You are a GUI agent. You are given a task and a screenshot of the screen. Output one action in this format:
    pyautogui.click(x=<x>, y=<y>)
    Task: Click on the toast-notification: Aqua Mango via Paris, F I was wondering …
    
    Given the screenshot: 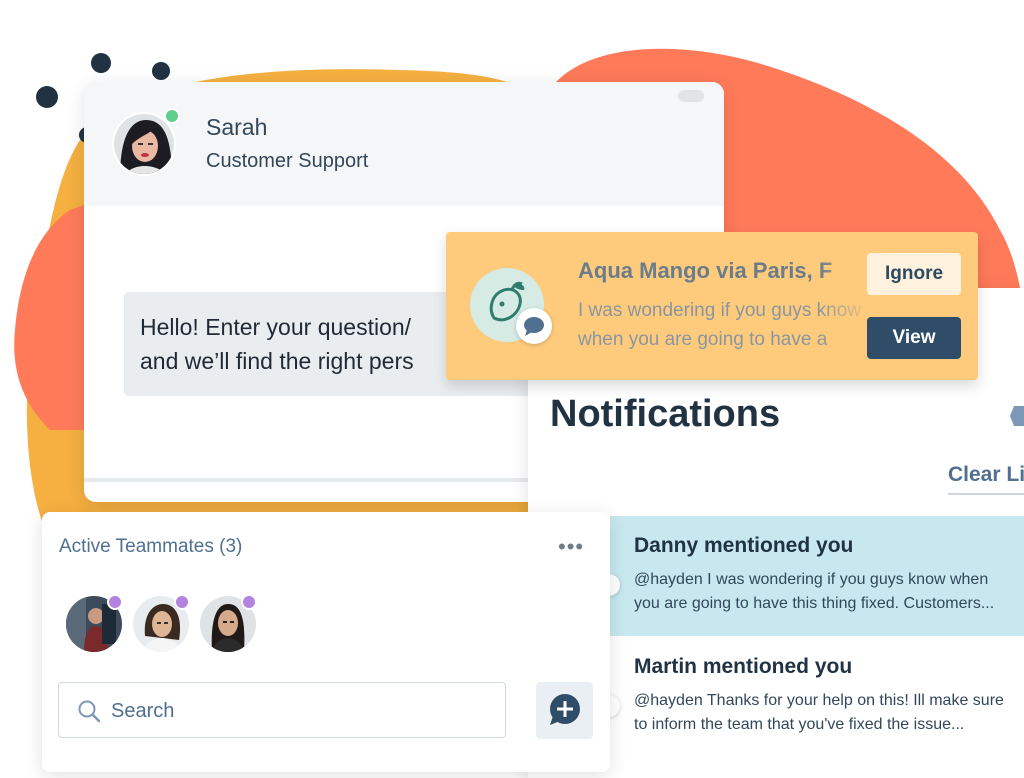 What is the action you would take?
    pyautogui.click(x=712, y=306)
    